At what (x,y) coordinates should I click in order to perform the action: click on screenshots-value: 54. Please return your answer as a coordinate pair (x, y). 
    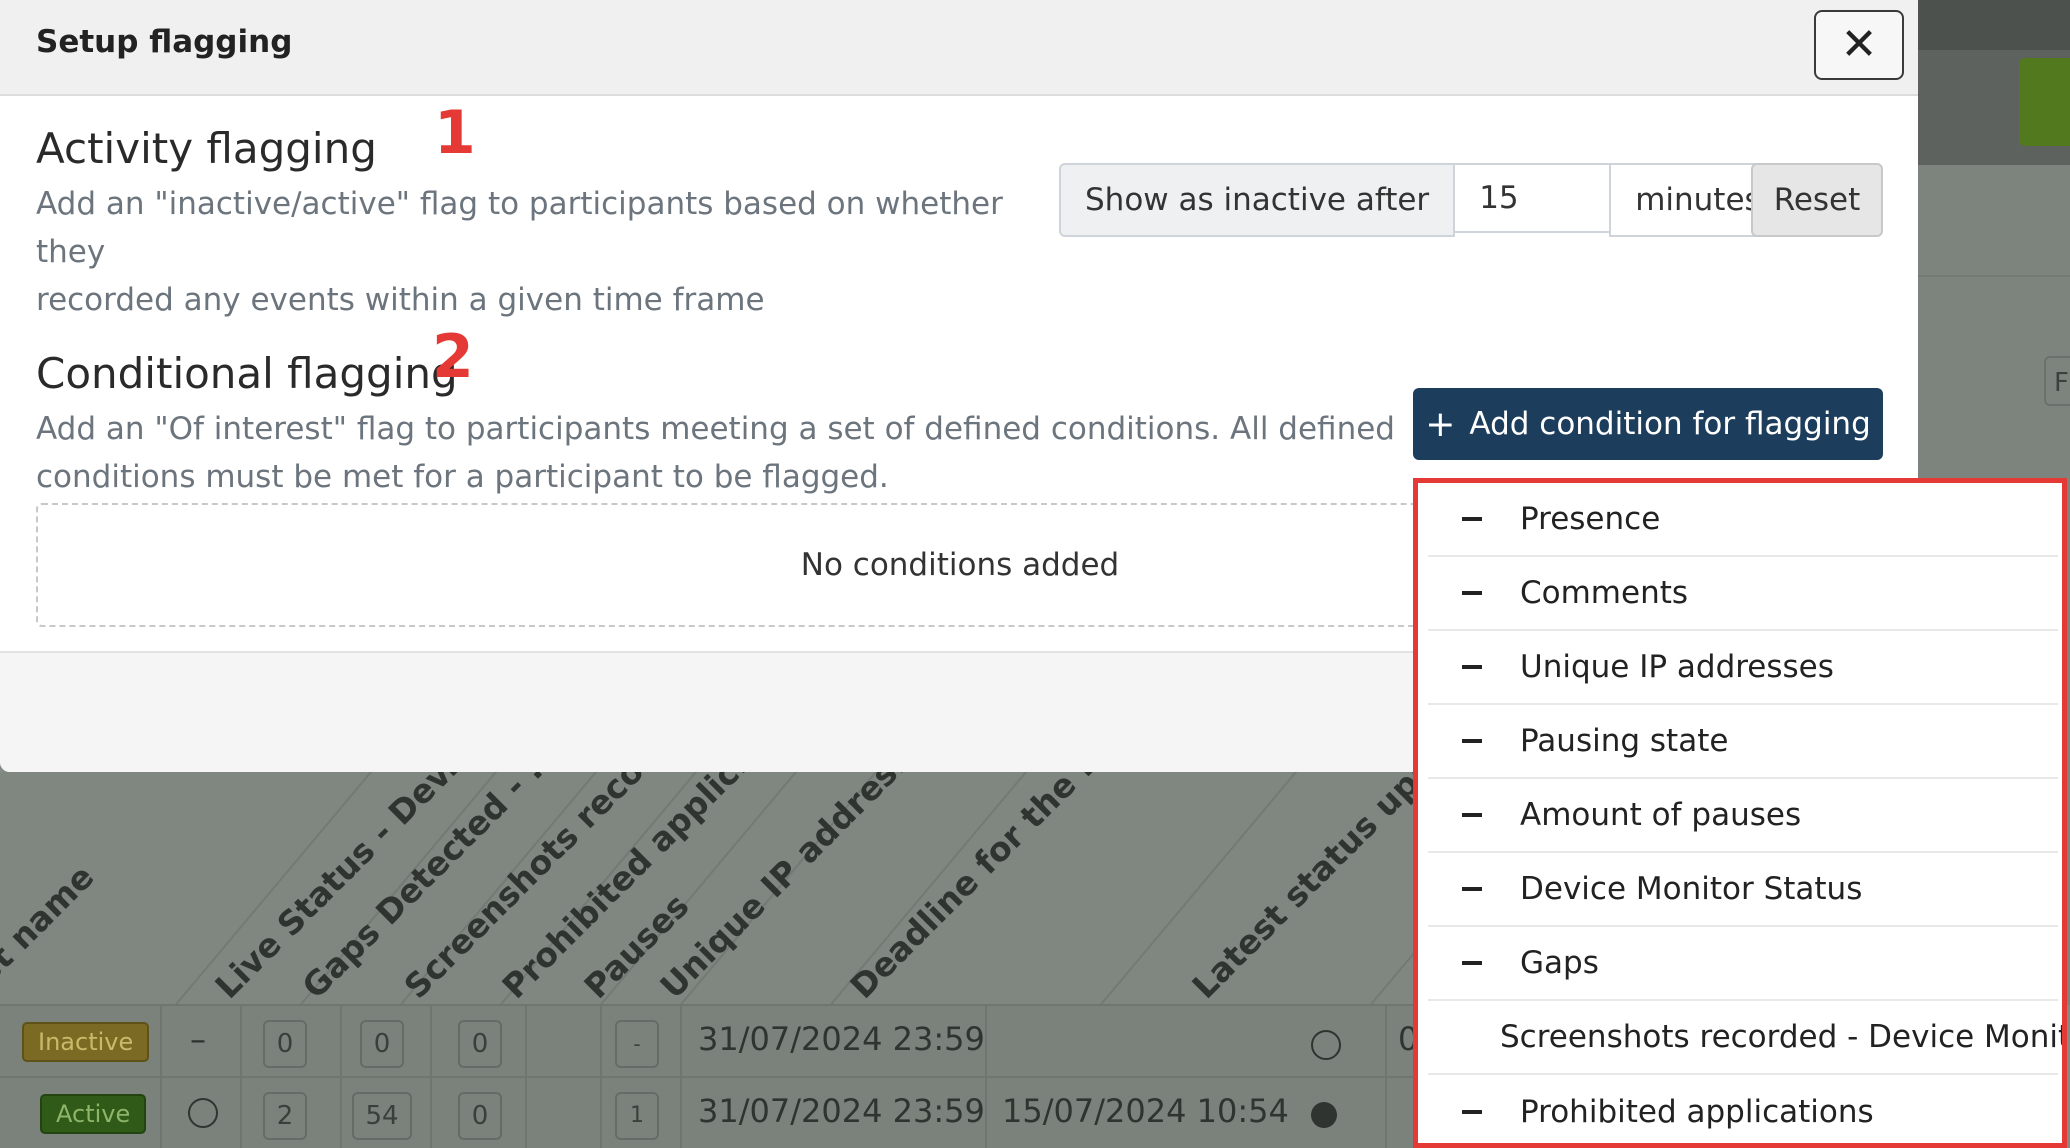
    Looking at the image, I should click on (382, 1116).